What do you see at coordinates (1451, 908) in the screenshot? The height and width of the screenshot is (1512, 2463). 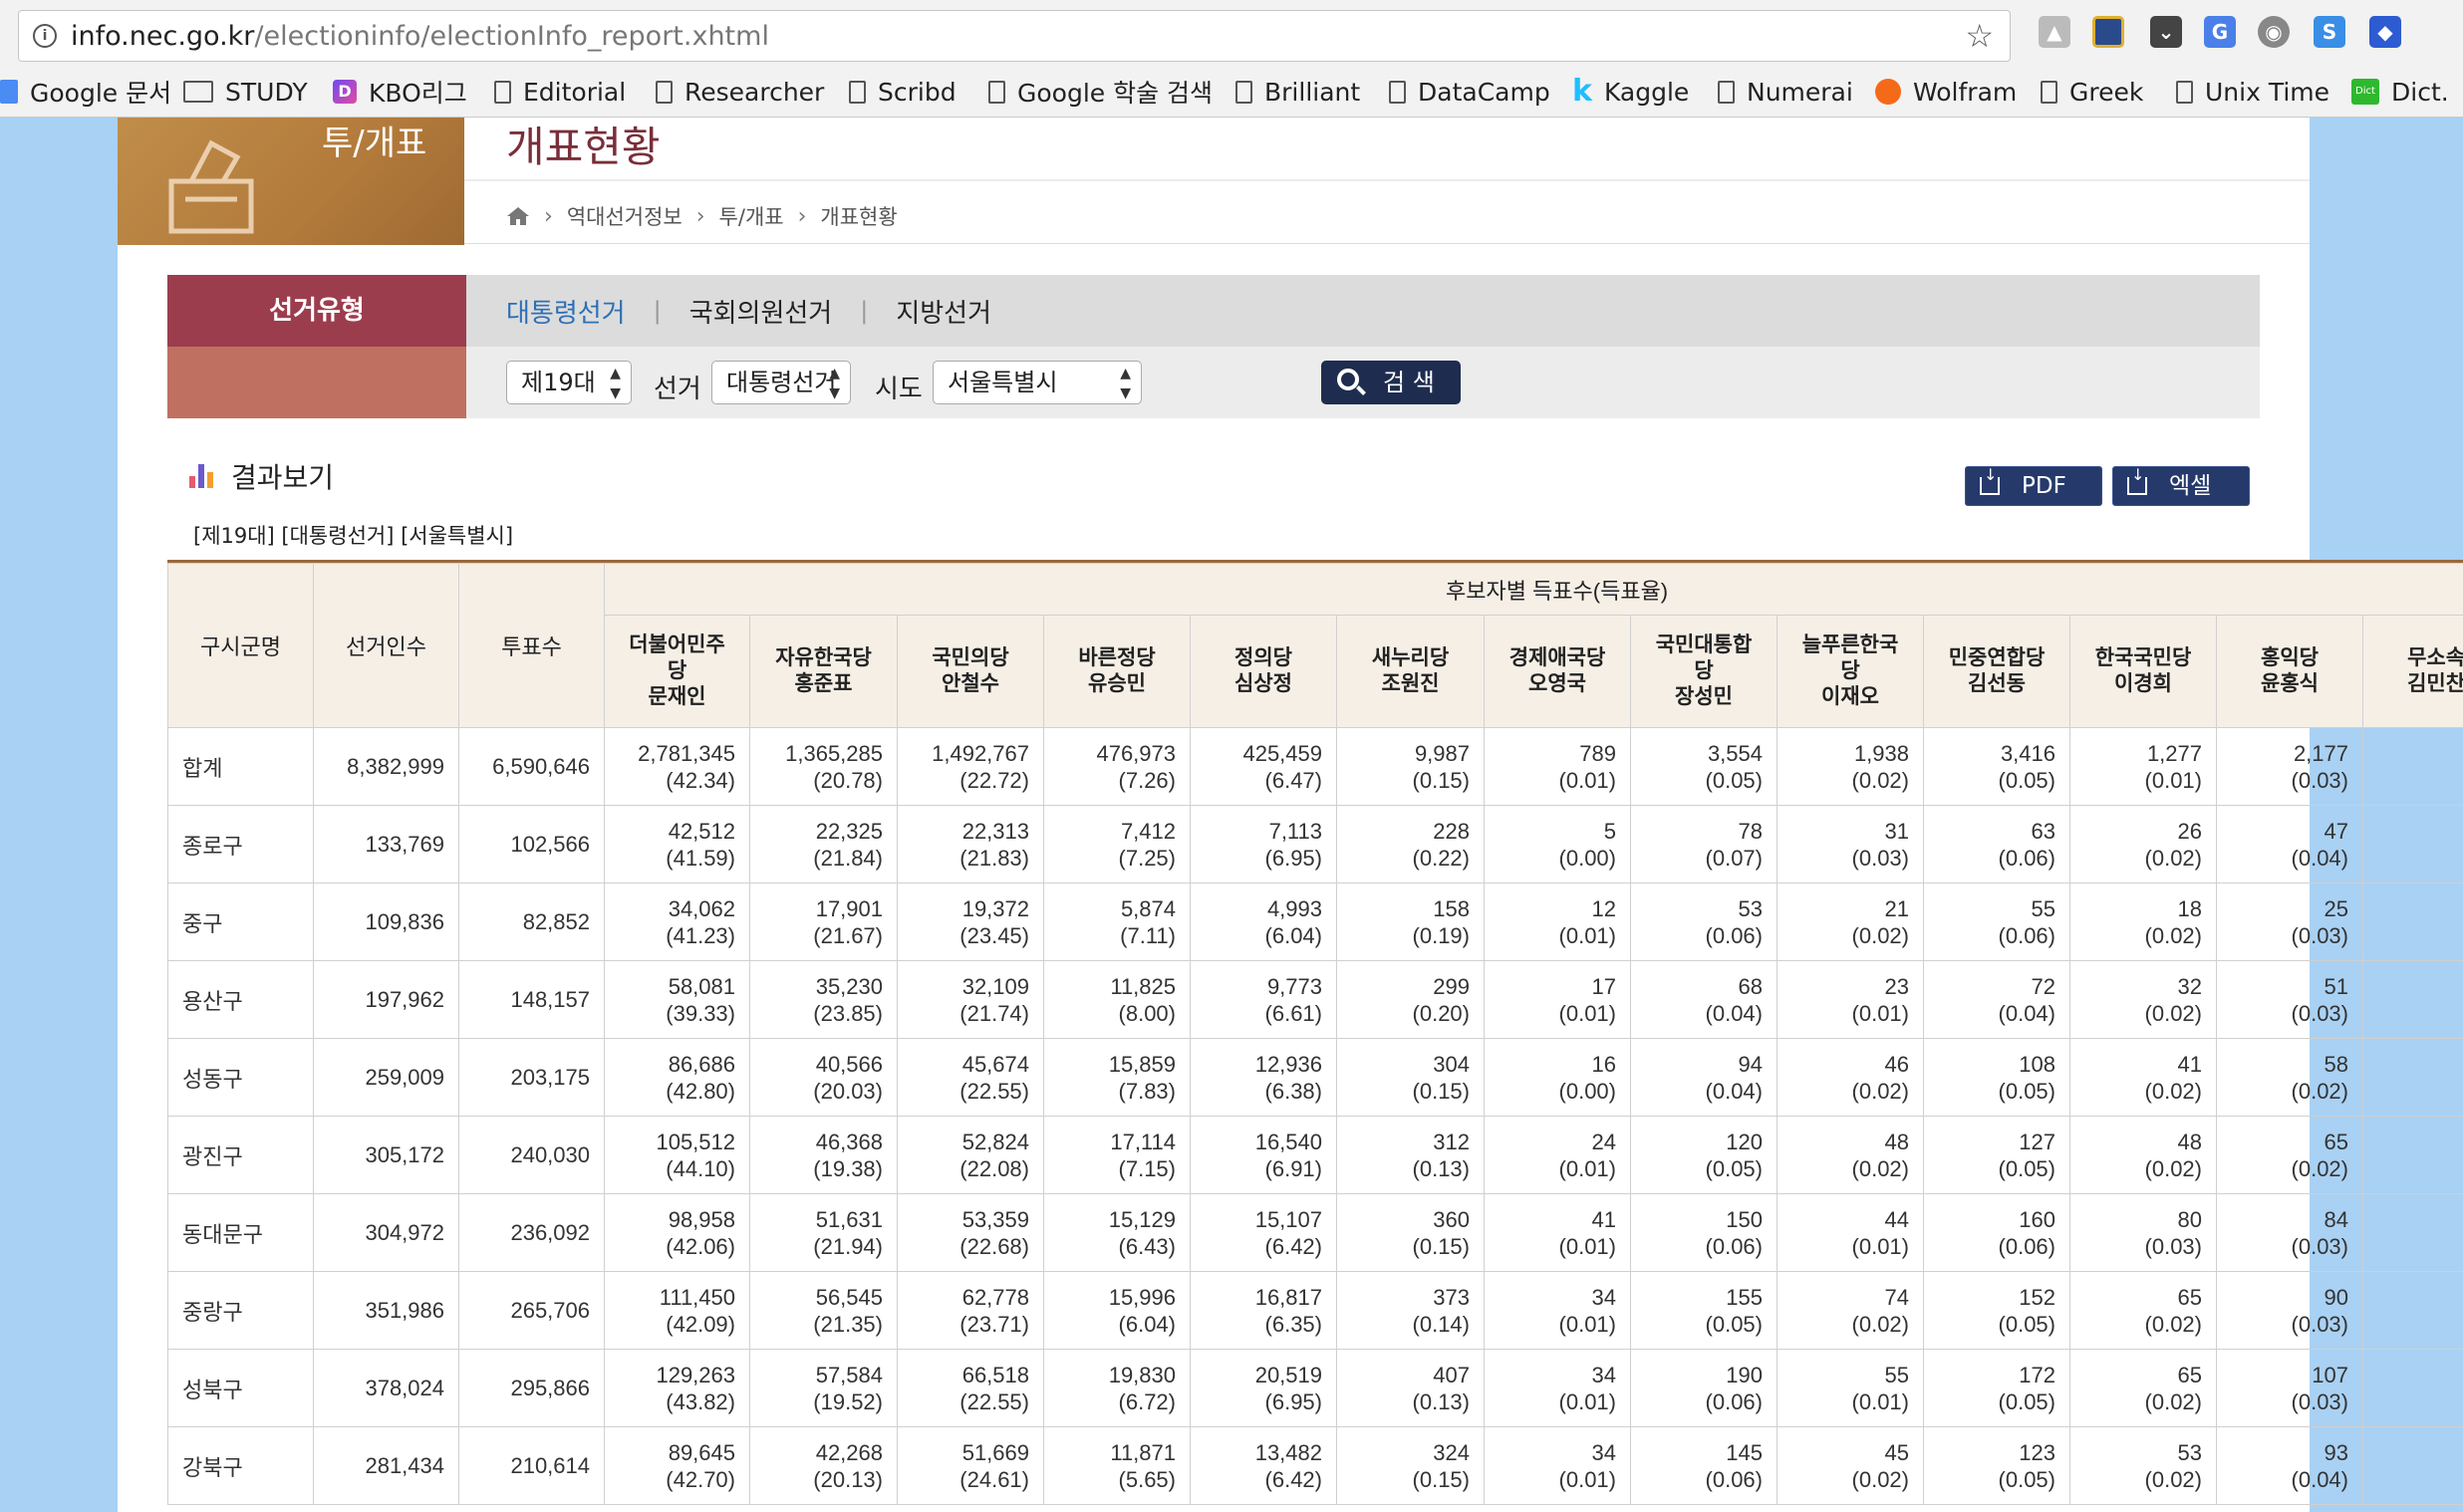 I see `vote-count: 158` at bounding box center [1451, 908].